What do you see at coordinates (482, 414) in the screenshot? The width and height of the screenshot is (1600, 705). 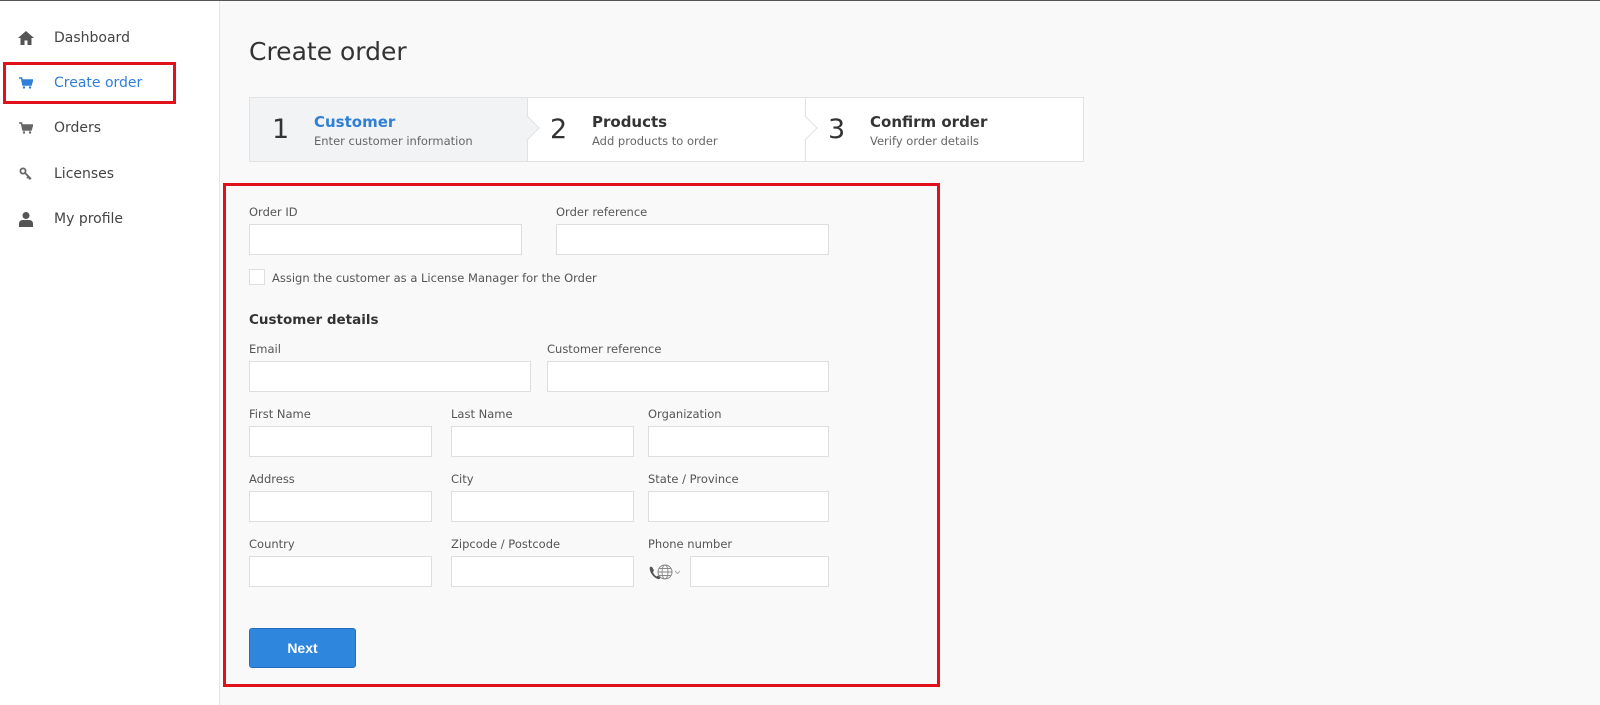 I see `last-name-label: Last Name` at bounding box center [482, 414].